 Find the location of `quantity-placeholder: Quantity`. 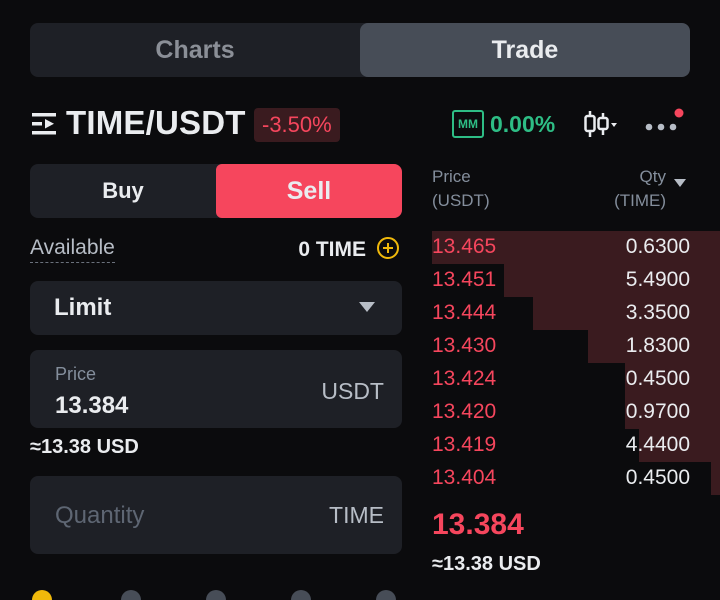

quantity-placeholder: Quantity is located at coordinates (100, 515).